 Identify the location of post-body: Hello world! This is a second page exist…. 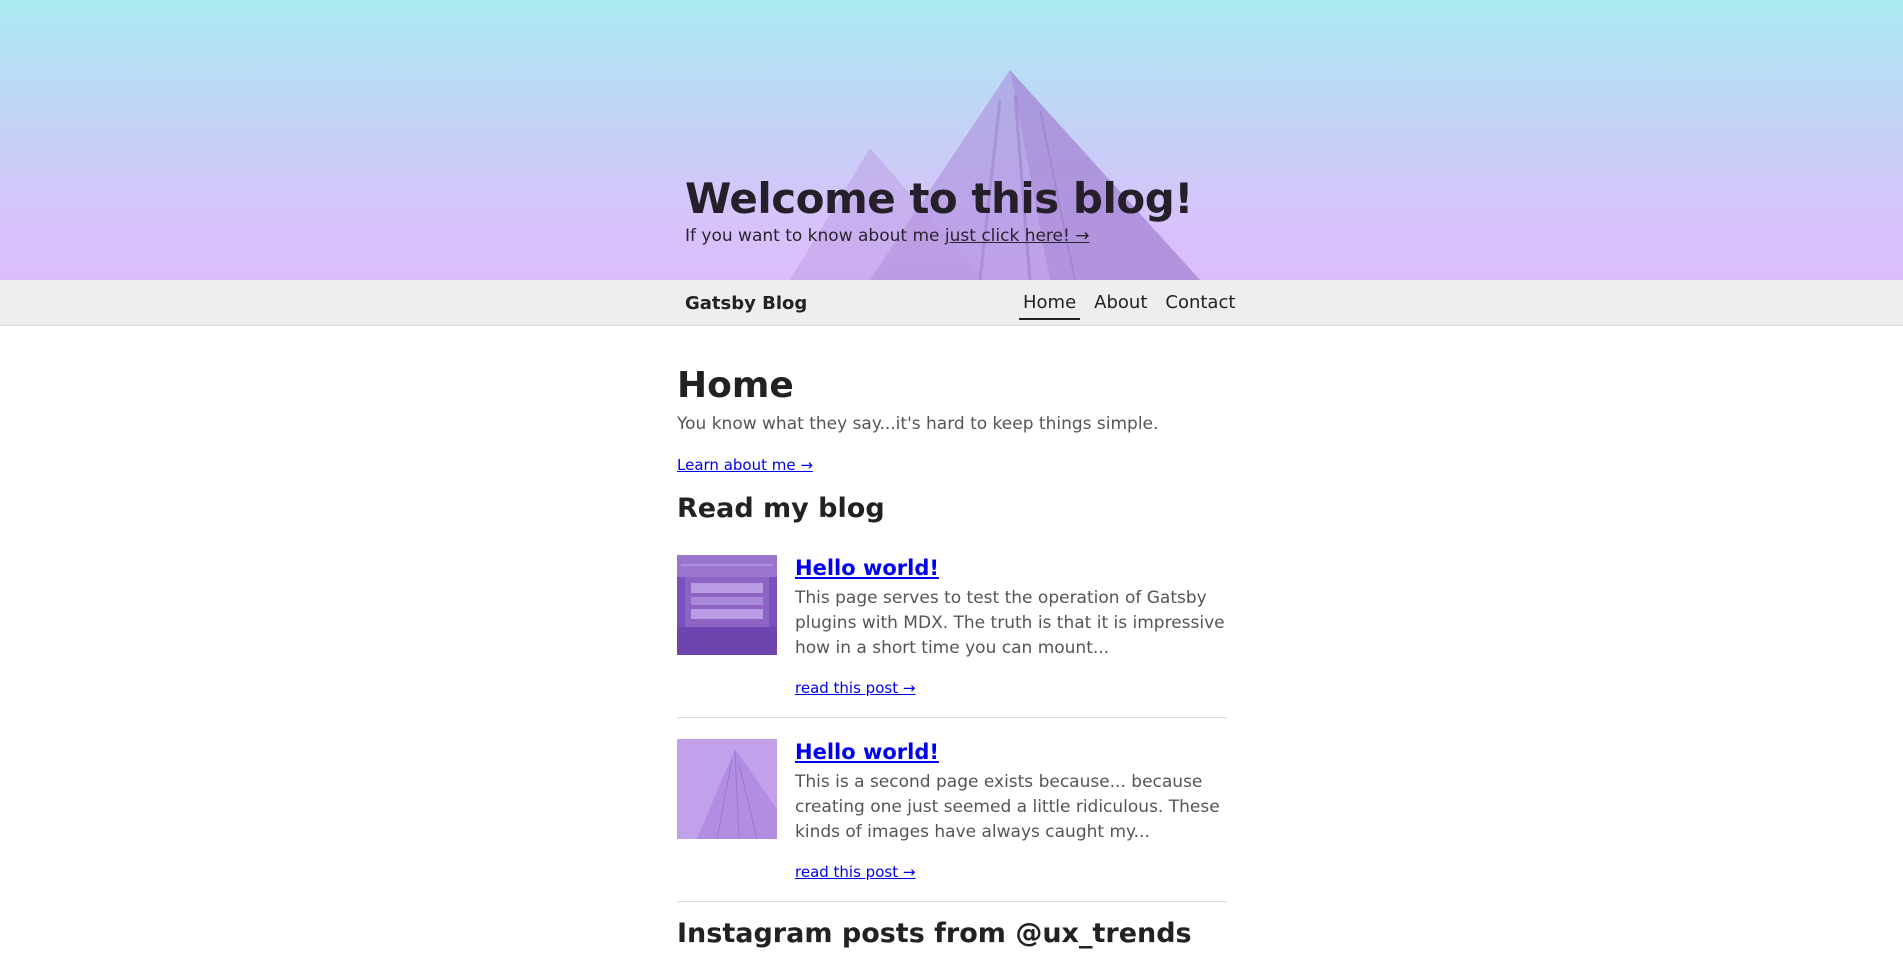
(1011, 810).